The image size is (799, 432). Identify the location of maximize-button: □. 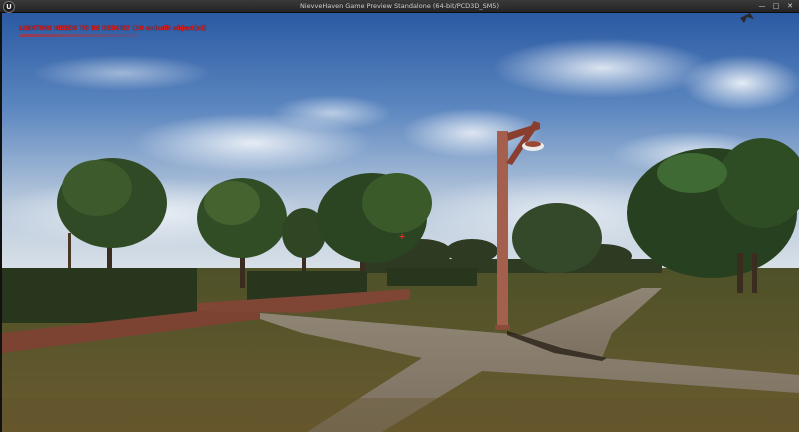
(776, 6).